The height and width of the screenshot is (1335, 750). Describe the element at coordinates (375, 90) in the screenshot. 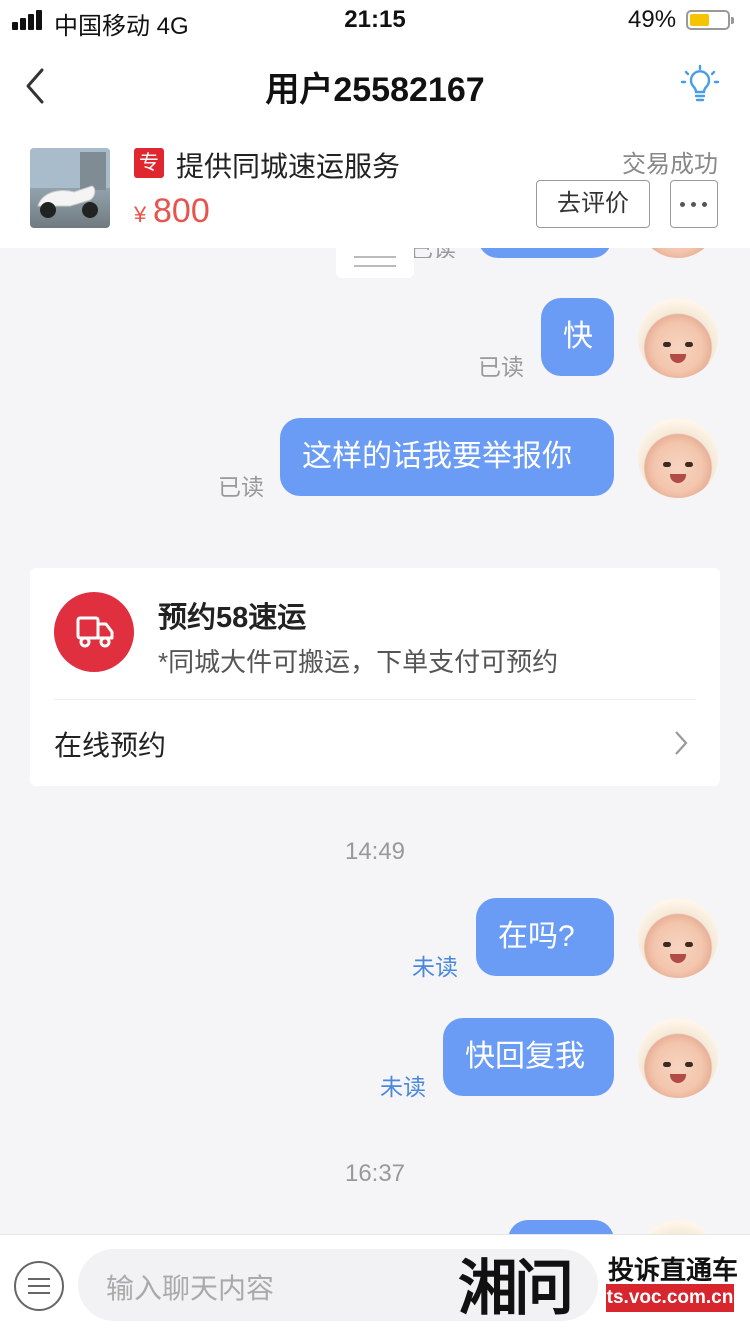

I see `page-title: 用户25582167` at that location.